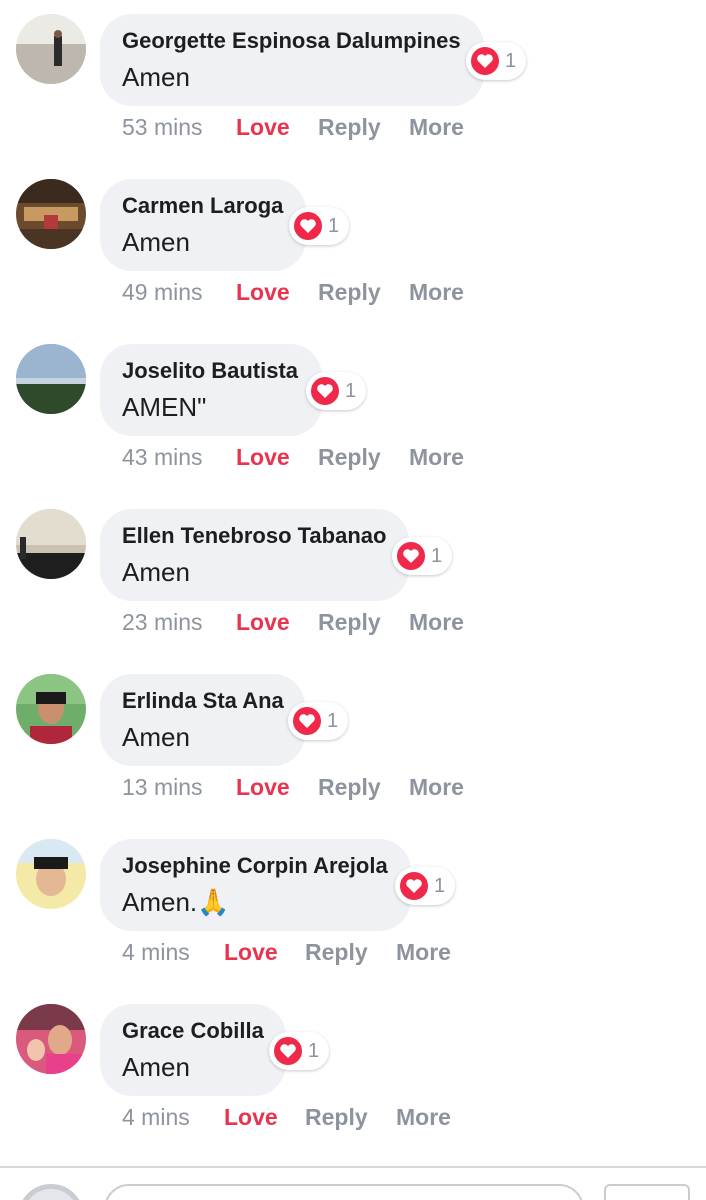 The image size is (706, 1200). What do you see at coordinates (162, 292) in the screenshot?
I see `comment-timestamp: 49 mins` at bounding box center [162, 292].